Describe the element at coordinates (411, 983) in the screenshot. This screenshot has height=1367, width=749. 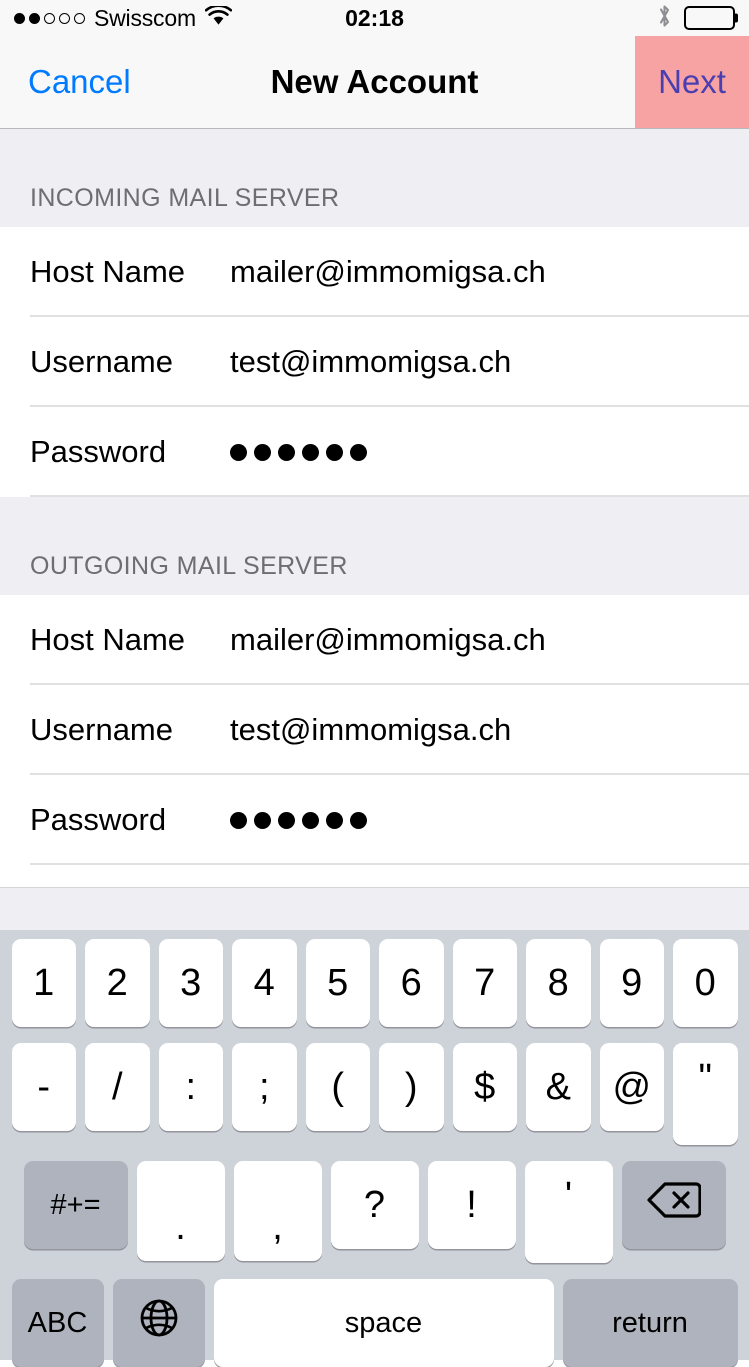
I see `key-6: 6` at that location.